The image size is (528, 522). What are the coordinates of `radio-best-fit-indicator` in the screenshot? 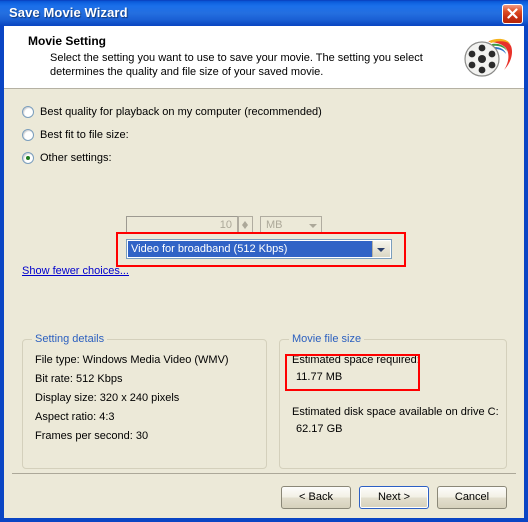 It's located at (28, 135).